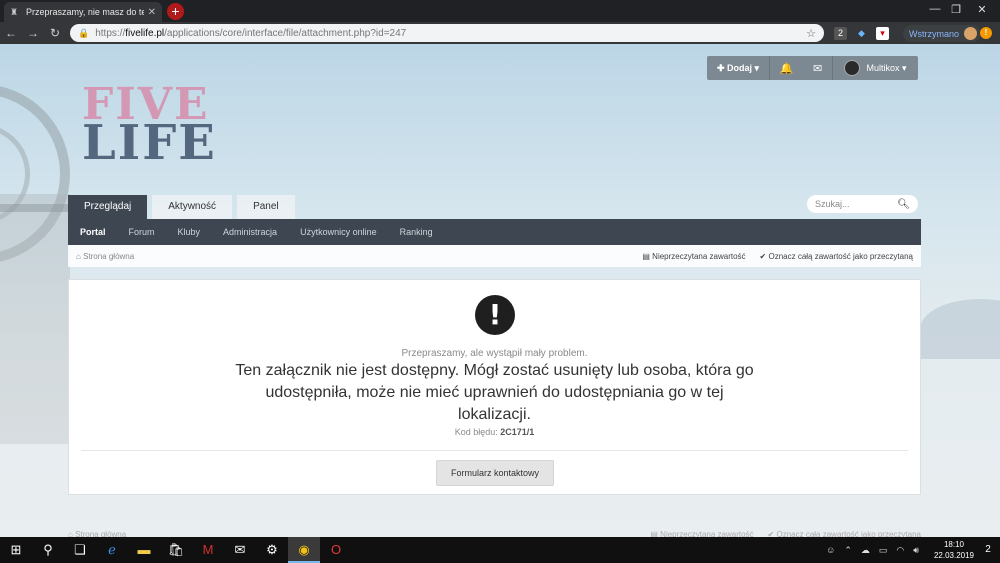 This screenshot has height=563, width=1000. What do you see at coordinates (817, 68) in the screenshot?
I see `envelope-icon: ✉` at bounding box center [817, 68].